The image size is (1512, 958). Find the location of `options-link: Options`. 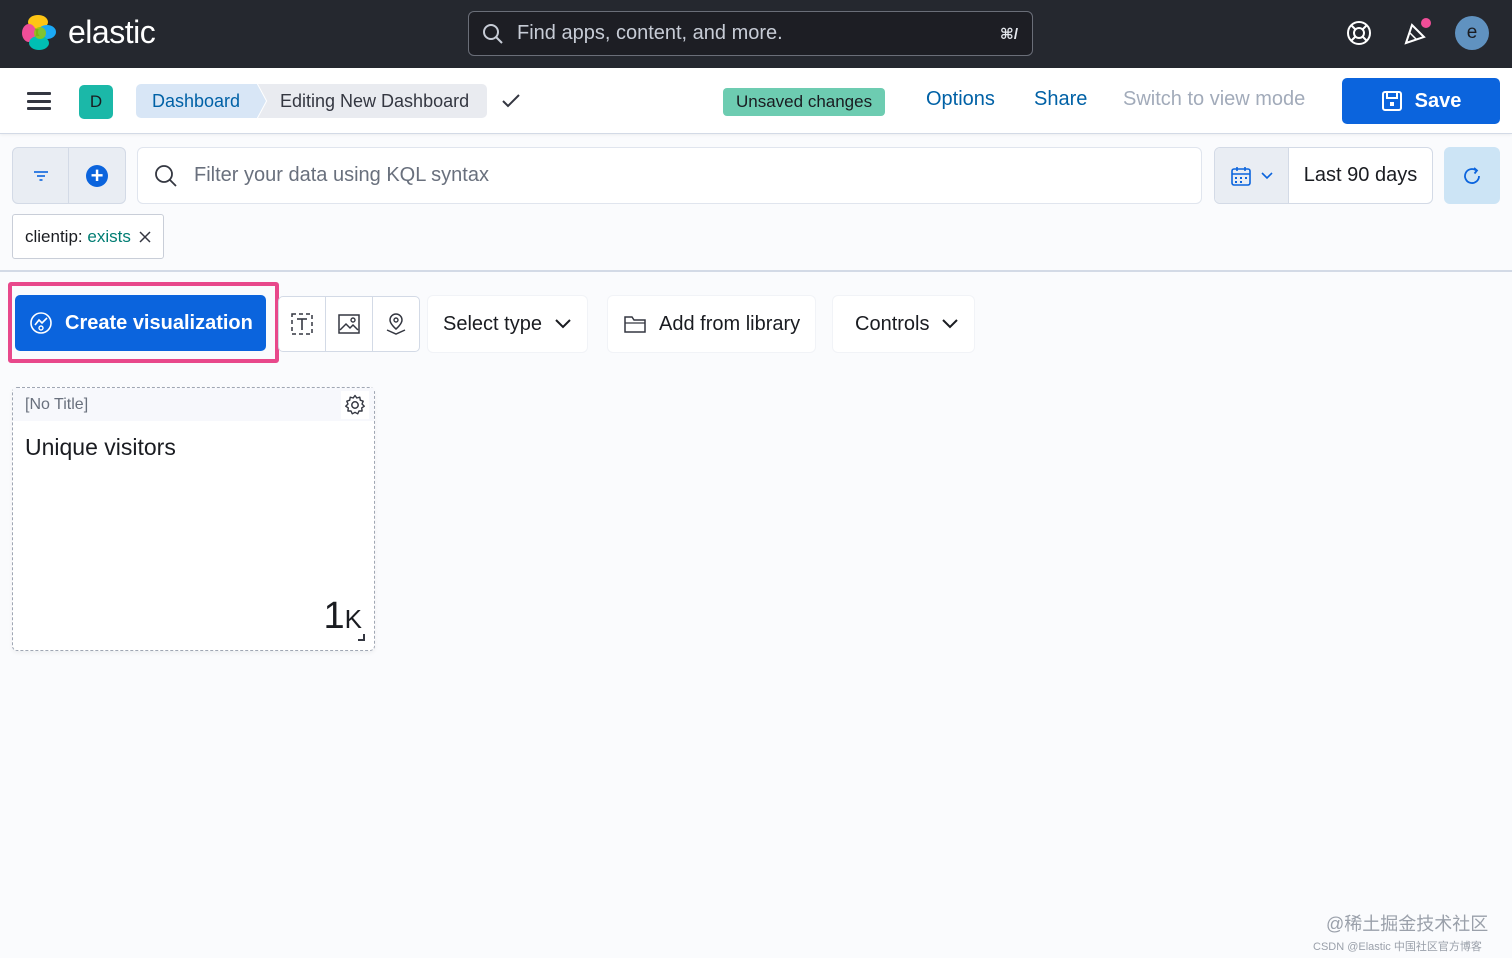

options-link: Options is located at coordinates (960, 99).